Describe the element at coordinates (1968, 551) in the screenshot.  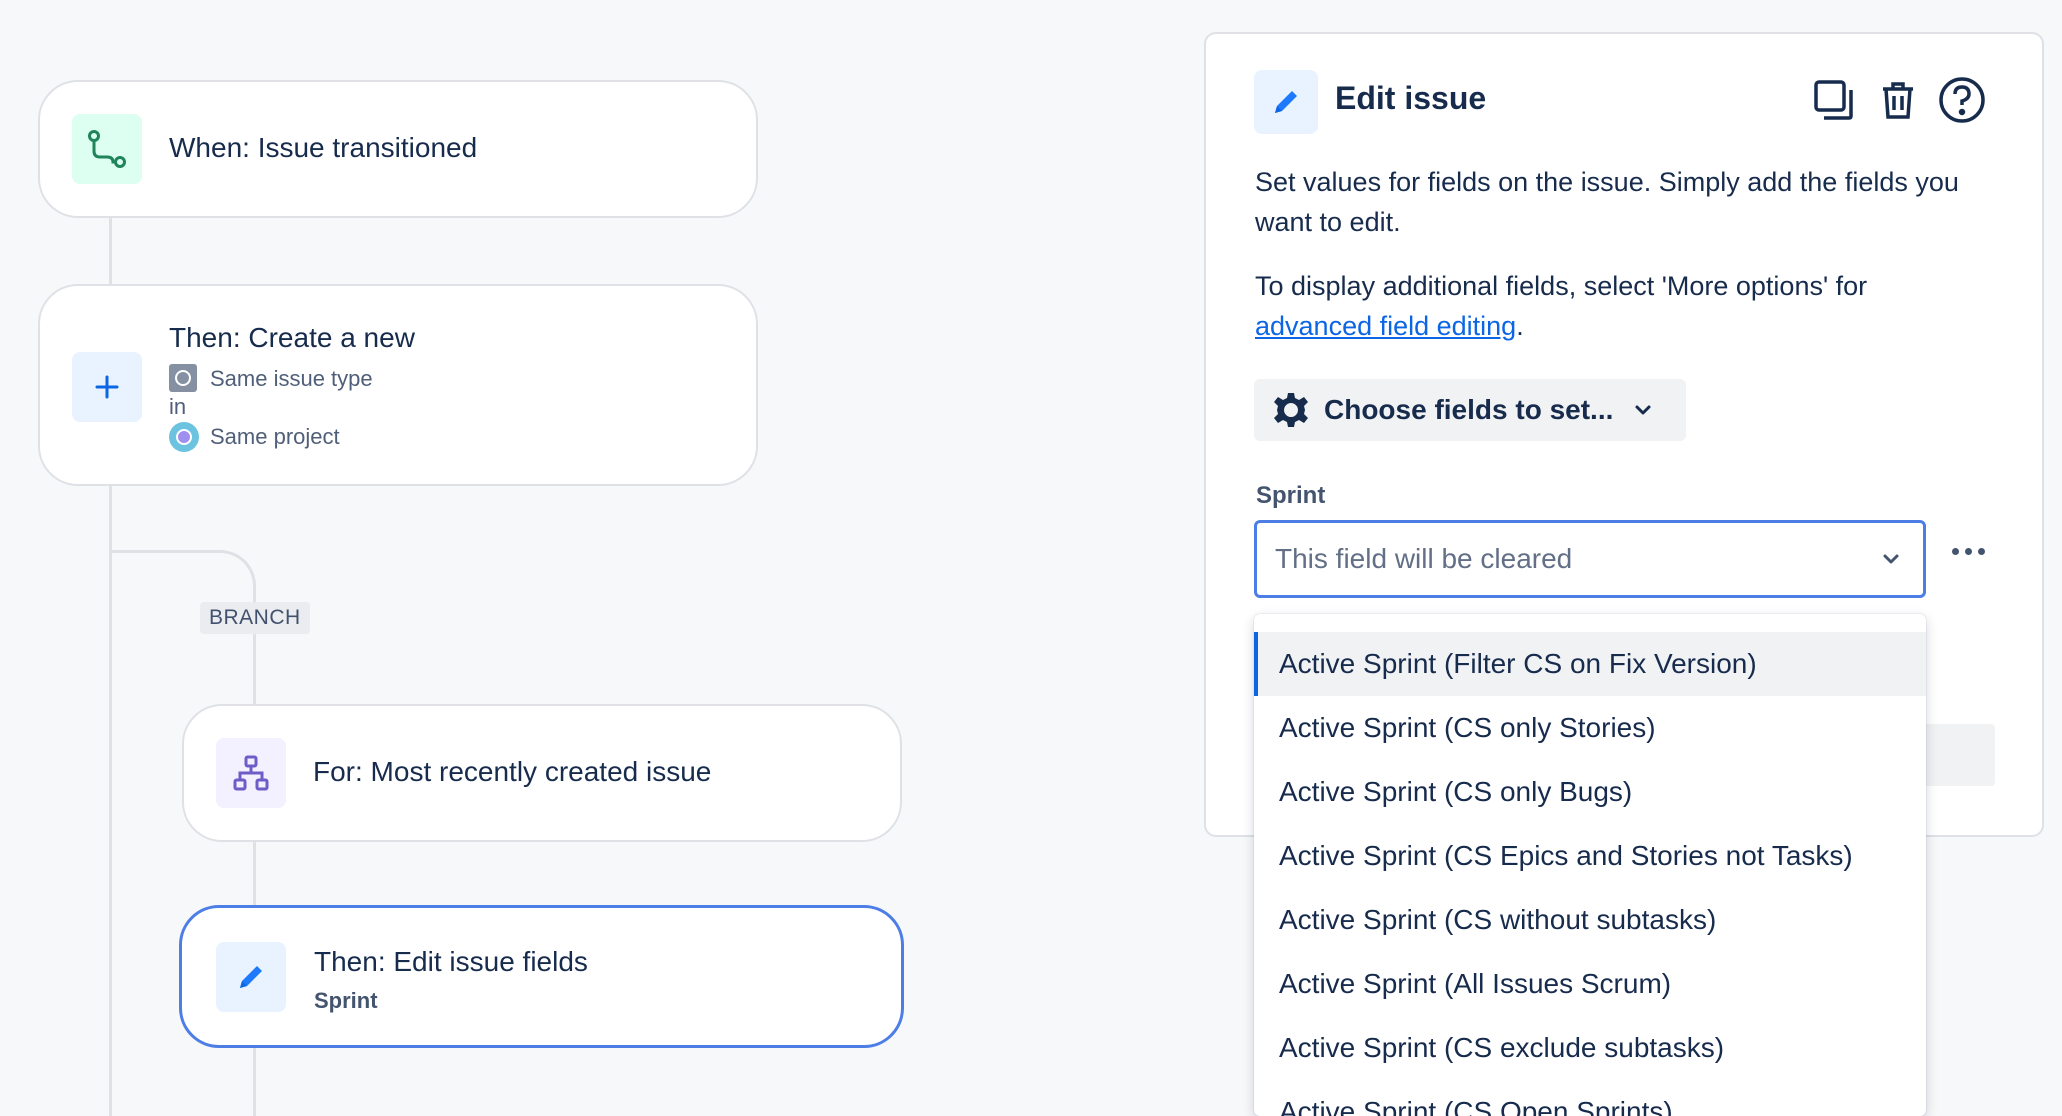
I see `more-options-icon` at that location.